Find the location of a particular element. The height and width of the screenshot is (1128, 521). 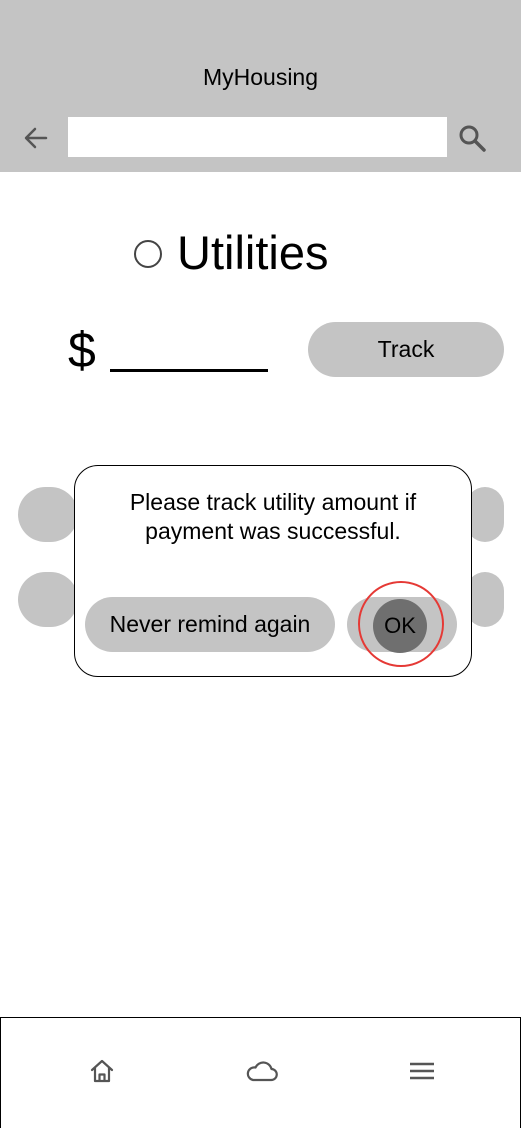

arrow-left-icon is located at coordinates (36, 138).